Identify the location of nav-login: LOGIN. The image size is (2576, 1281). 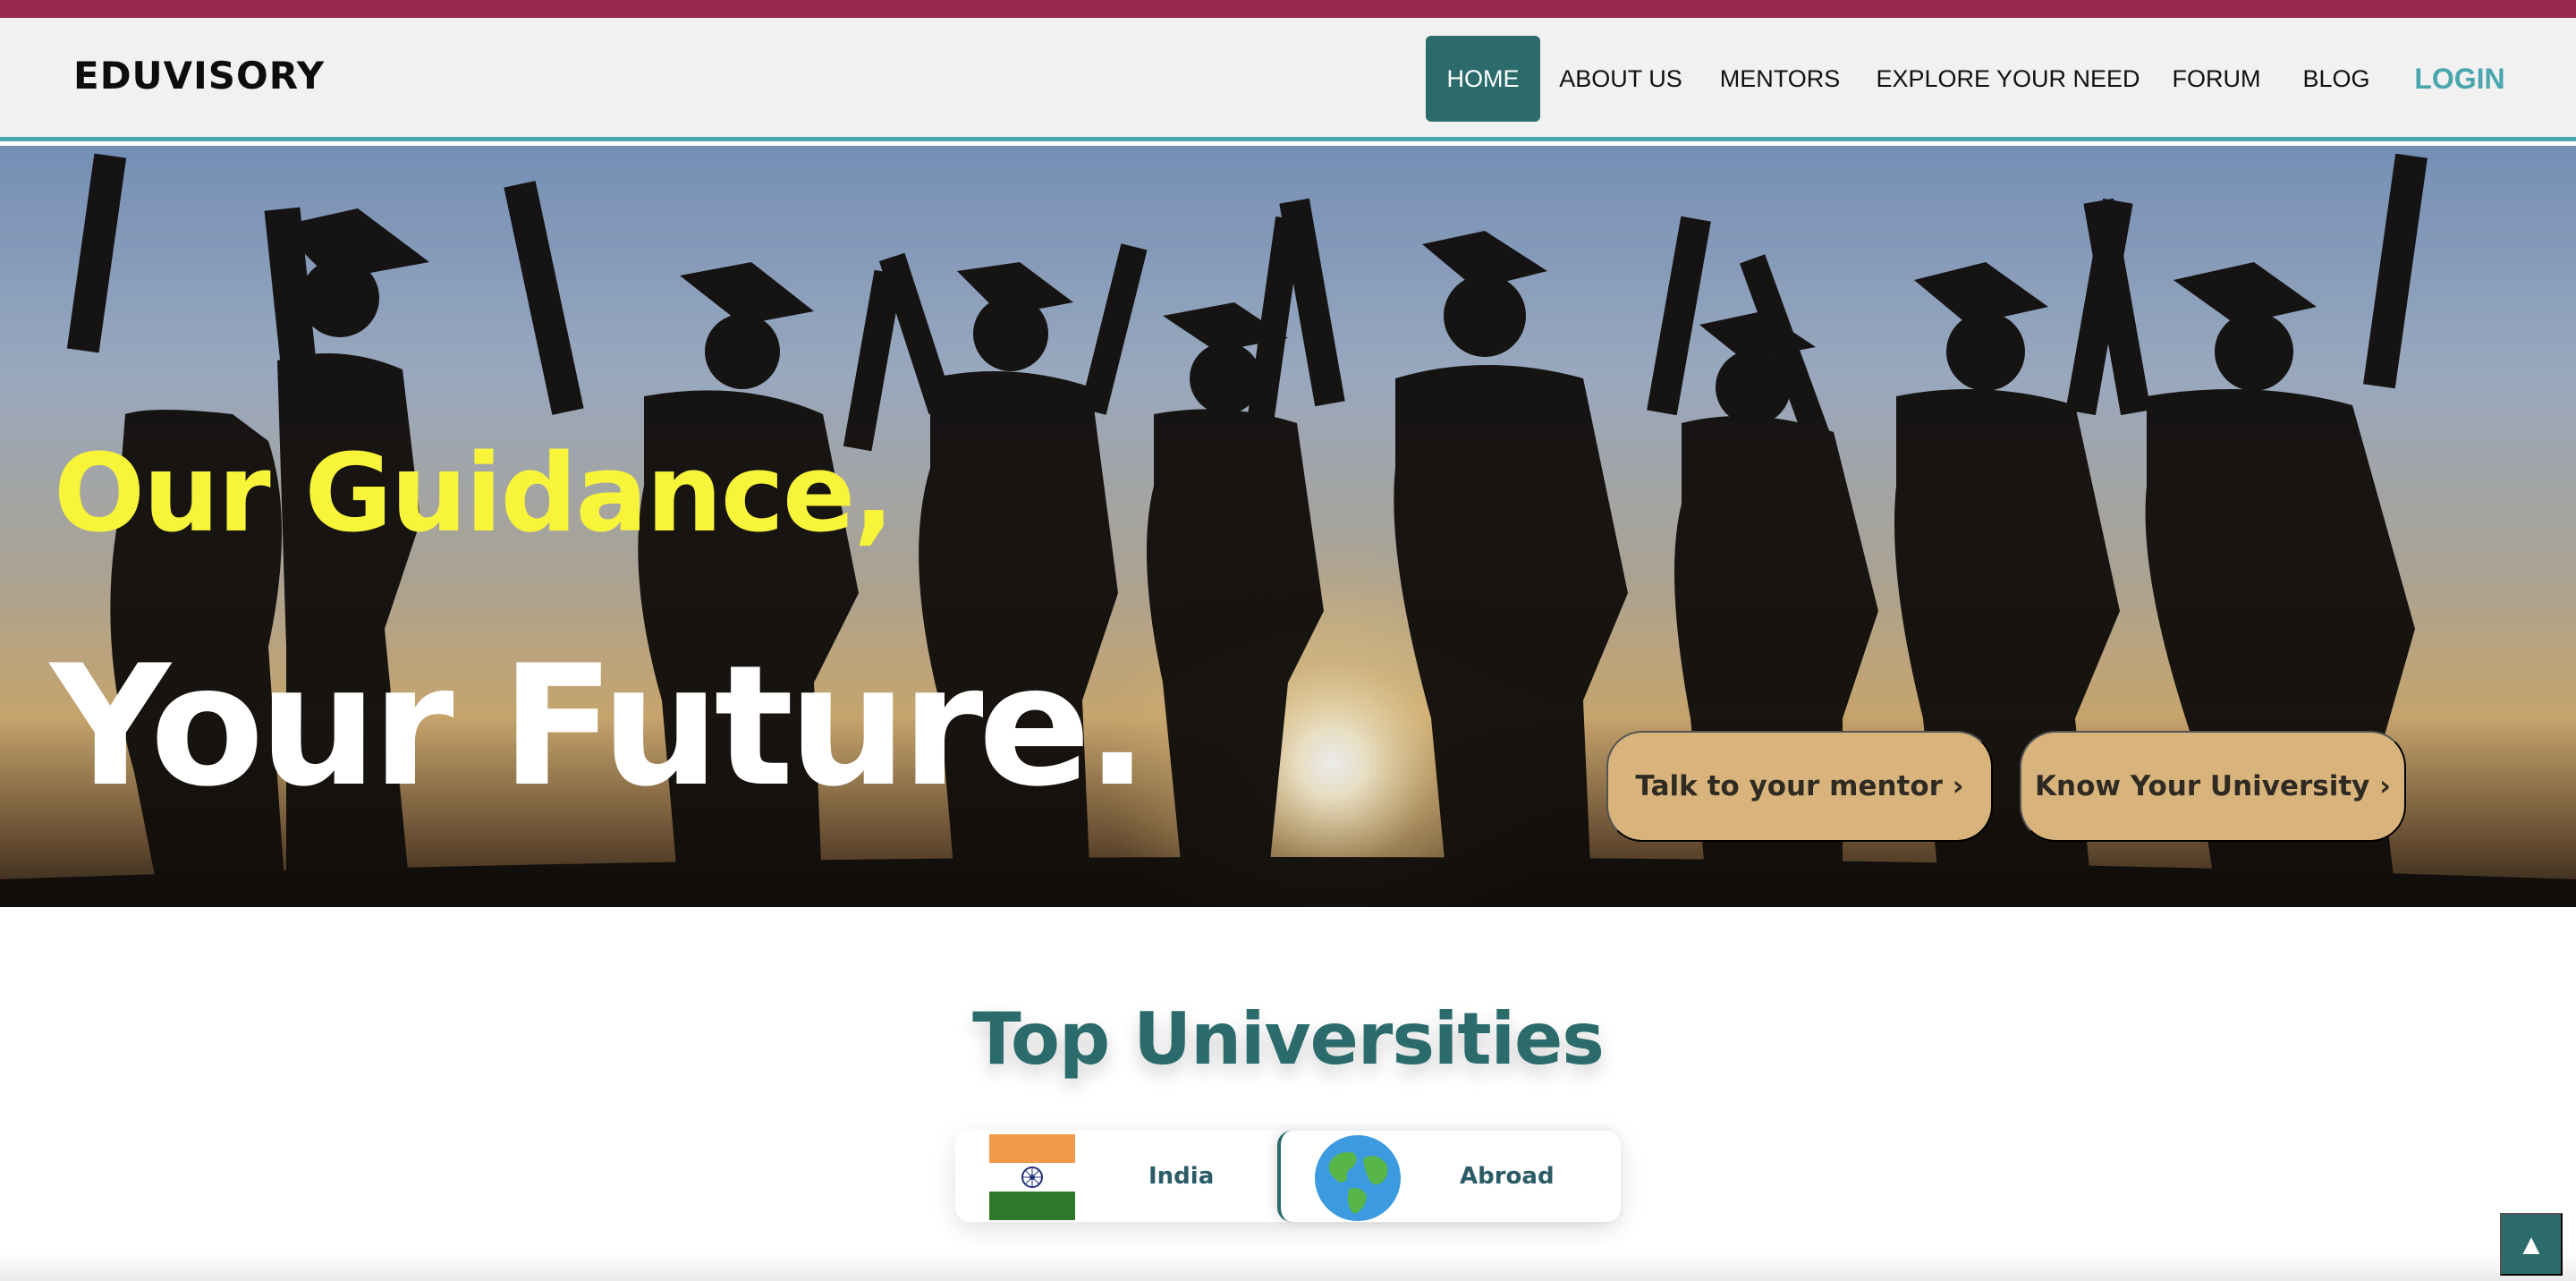
(2459, 79).